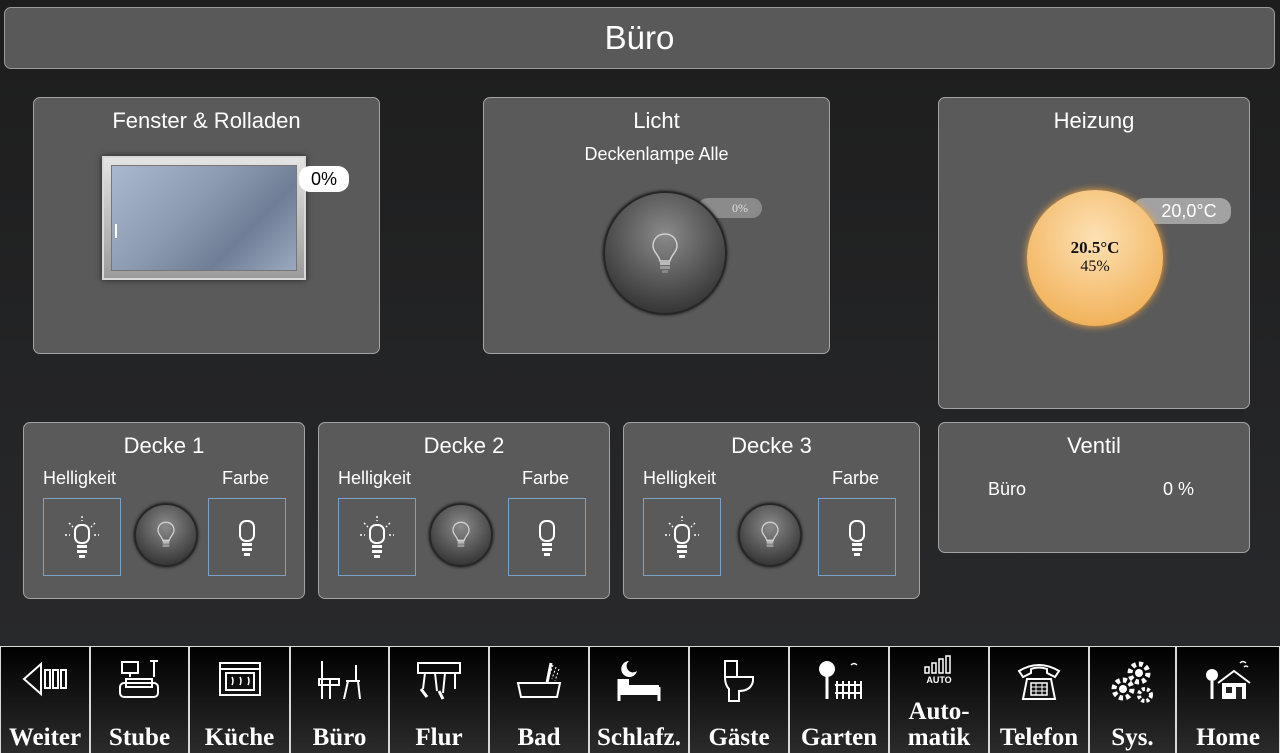  I want to click on nav-schlafzimmer: Schlafz., so click(639, 699).